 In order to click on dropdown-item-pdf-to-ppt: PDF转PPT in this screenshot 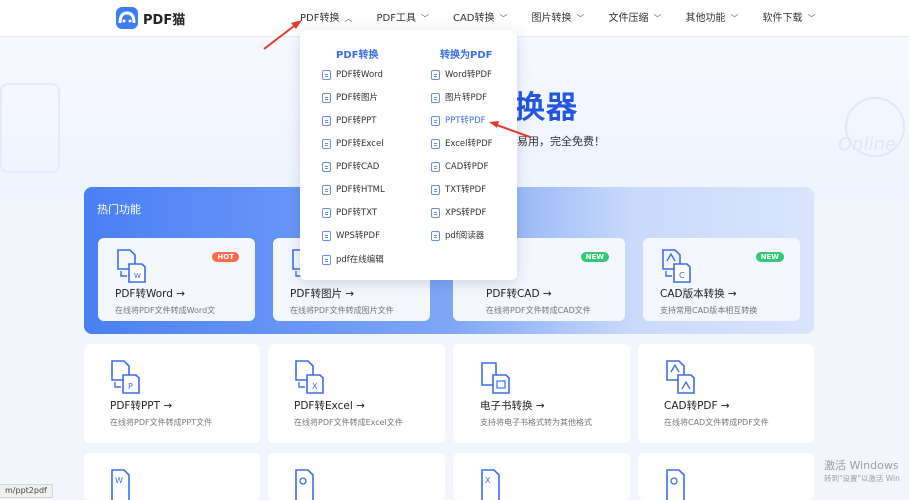, I will do `click(349, 121)`.